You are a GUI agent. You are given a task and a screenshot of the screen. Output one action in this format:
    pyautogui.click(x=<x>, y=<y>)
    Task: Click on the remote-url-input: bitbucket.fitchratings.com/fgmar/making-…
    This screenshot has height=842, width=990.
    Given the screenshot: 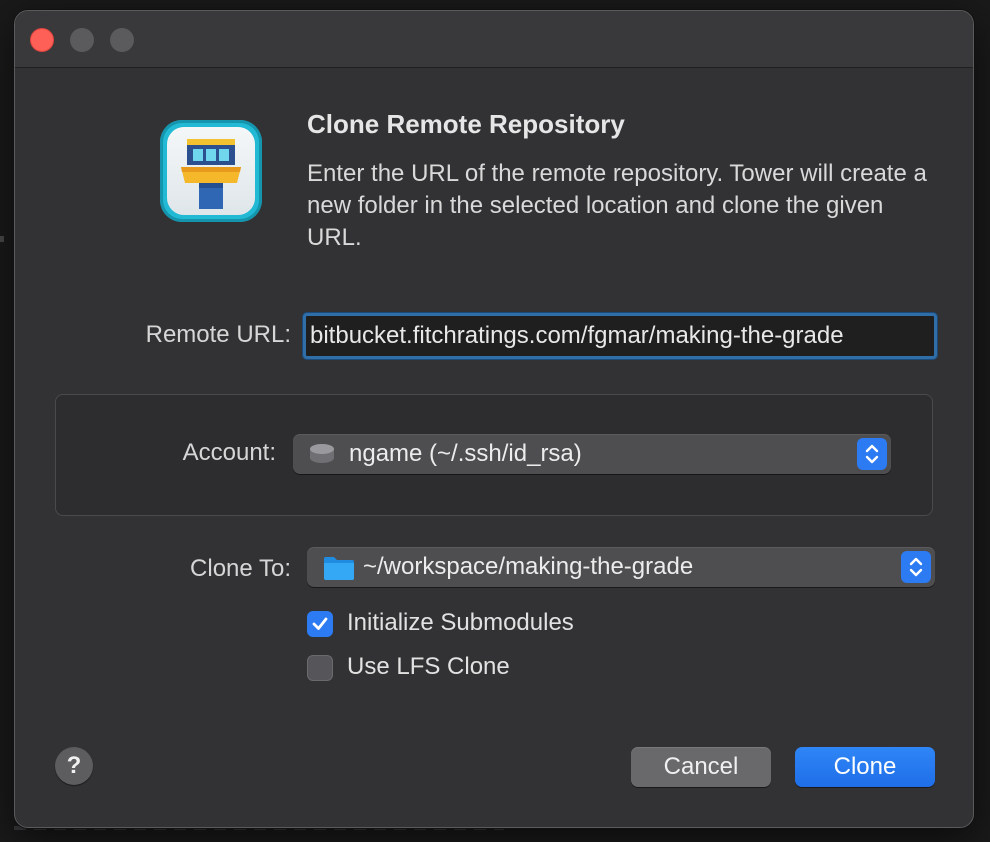 What is the action you would take?
    pyautogui.click(x=620, y=336)
    